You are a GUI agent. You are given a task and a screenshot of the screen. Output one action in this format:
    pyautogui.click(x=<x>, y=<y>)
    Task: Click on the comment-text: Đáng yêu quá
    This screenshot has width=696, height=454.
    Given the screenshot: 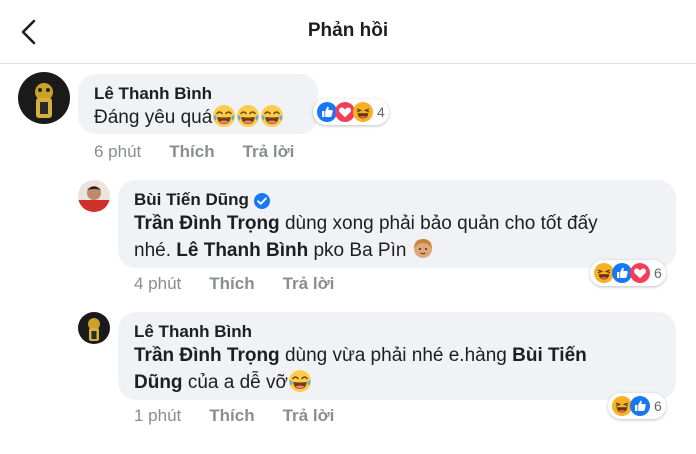 What is the action you would take?
    pyautogui.click(x=189, y=117)
    